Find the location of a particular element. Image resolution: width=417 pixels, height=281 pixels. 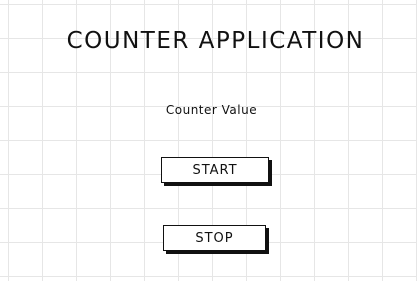

counter-value-label: Counter Value is located at coordinates (211, 110).